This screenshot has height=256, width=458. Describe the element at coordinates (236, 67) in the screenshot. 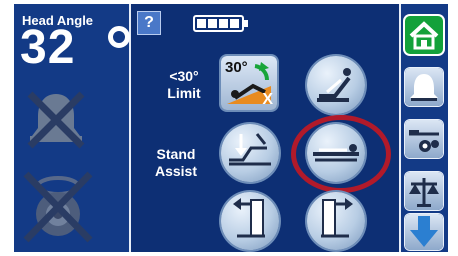

I see `limit-badge: 30°` at that location.